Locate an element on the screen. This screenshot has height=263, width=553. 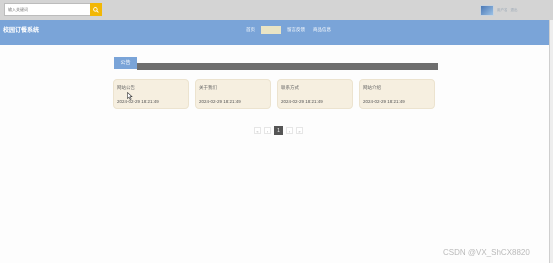
nav-menu: 首页 公告 留言反馈 商品信息 is located at coordinates (290, 30).